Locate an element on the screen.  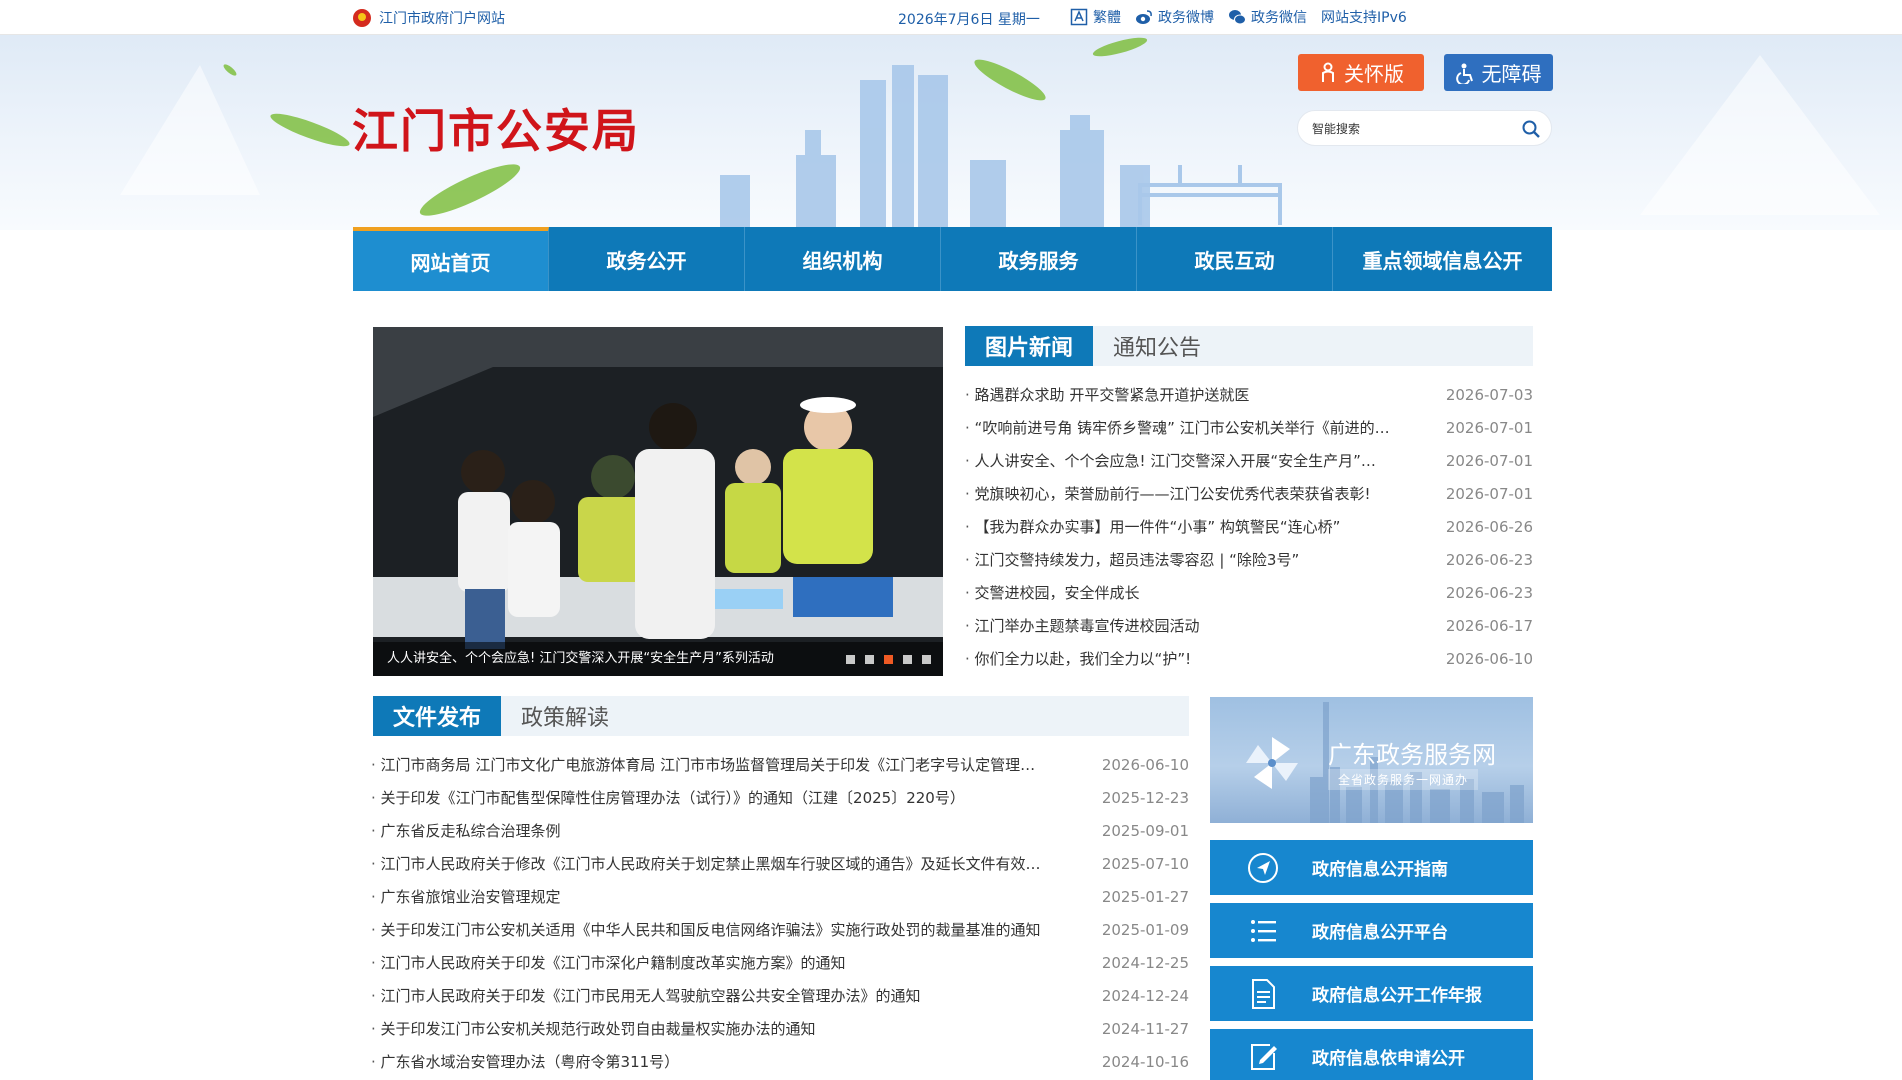
portal-link: 江门市政府门户网站 is located at coordinates (429, 18).